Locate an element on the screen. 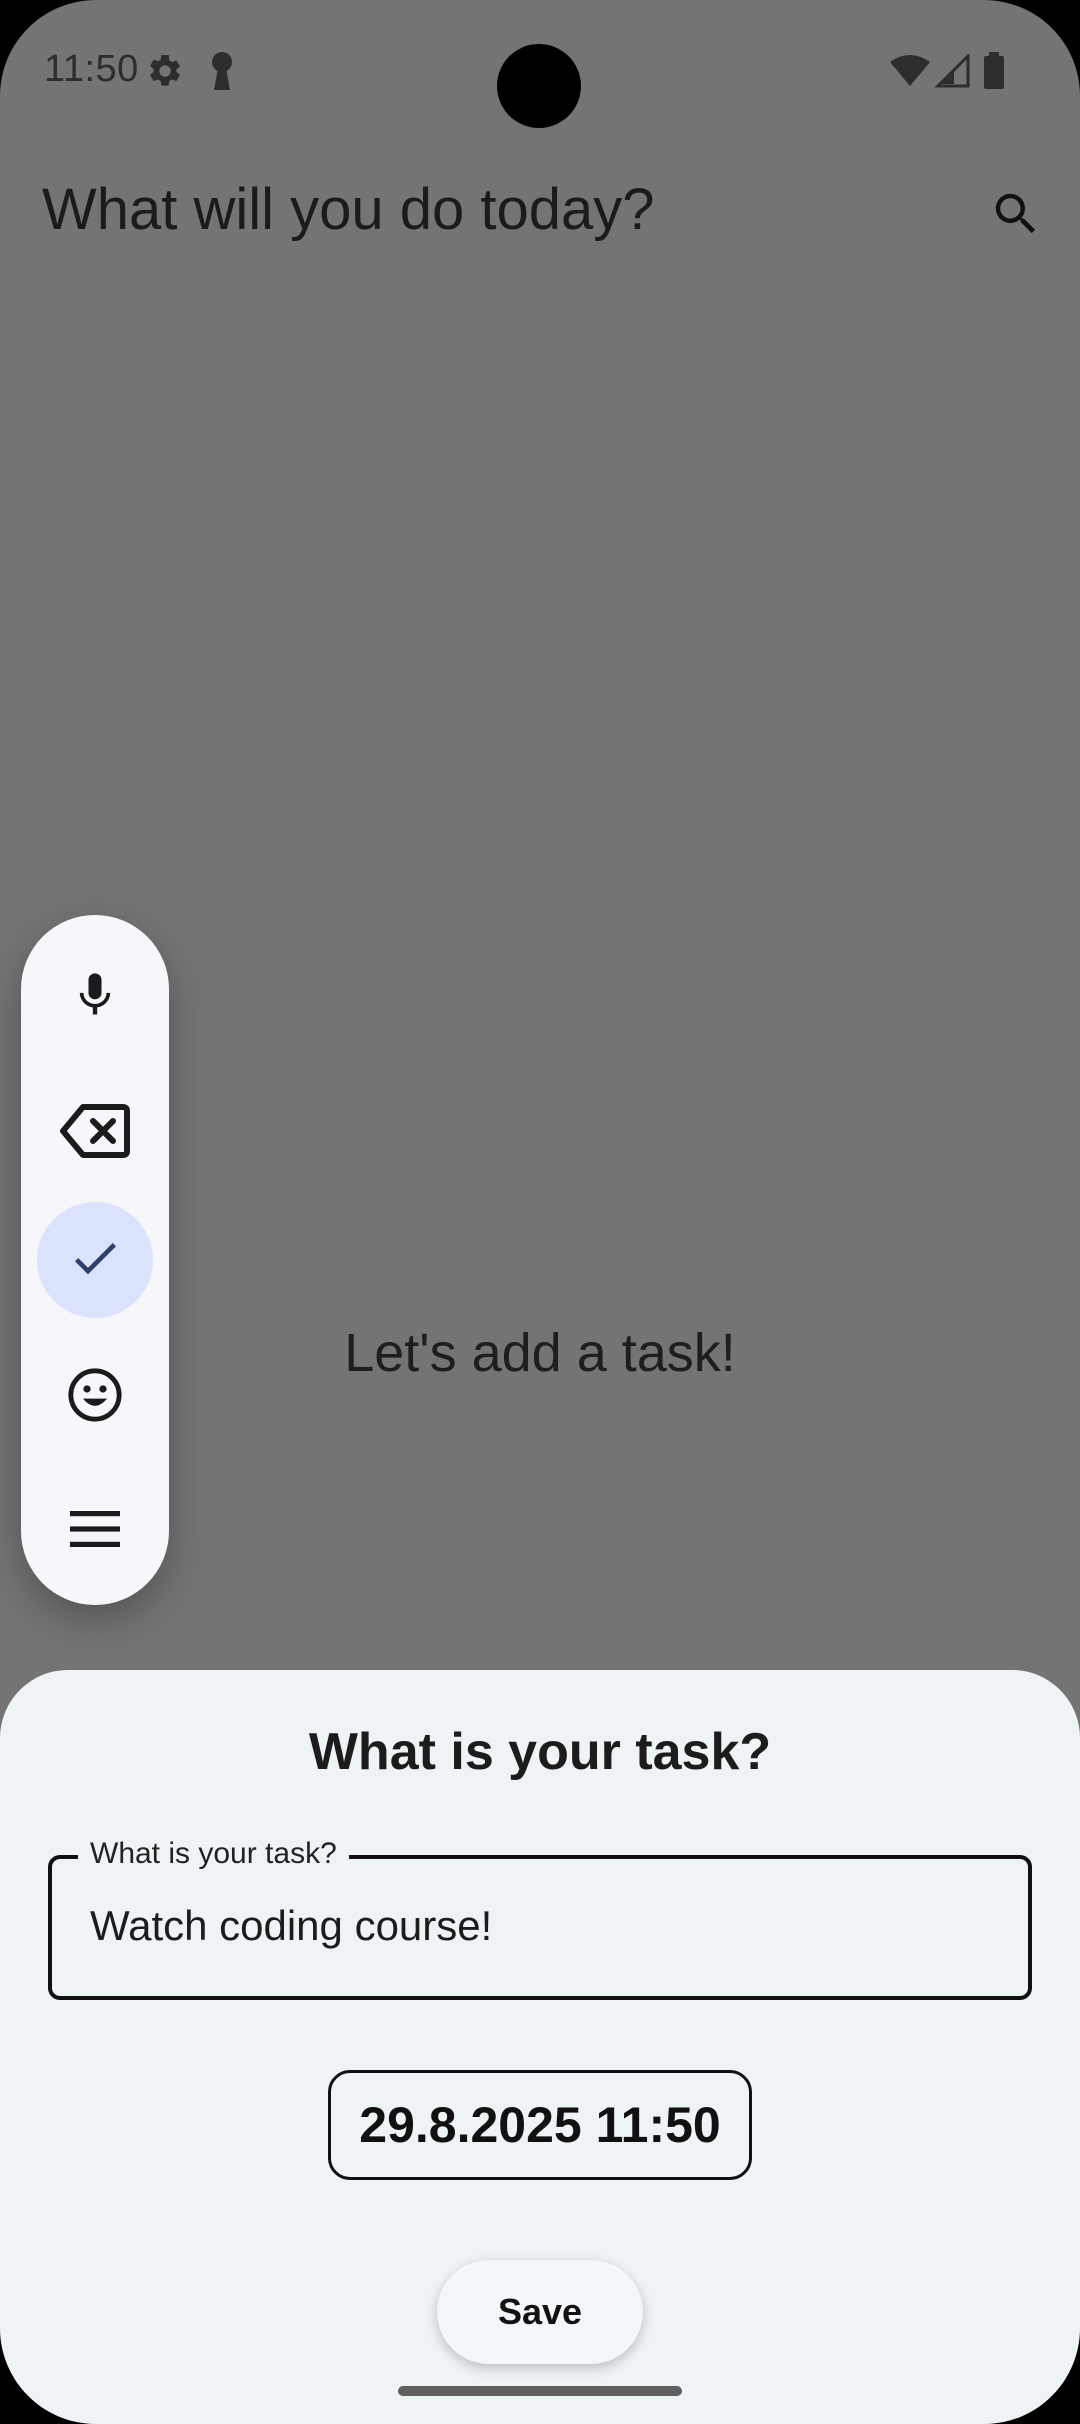  backspace-button is located at coordinates (95, 1133).